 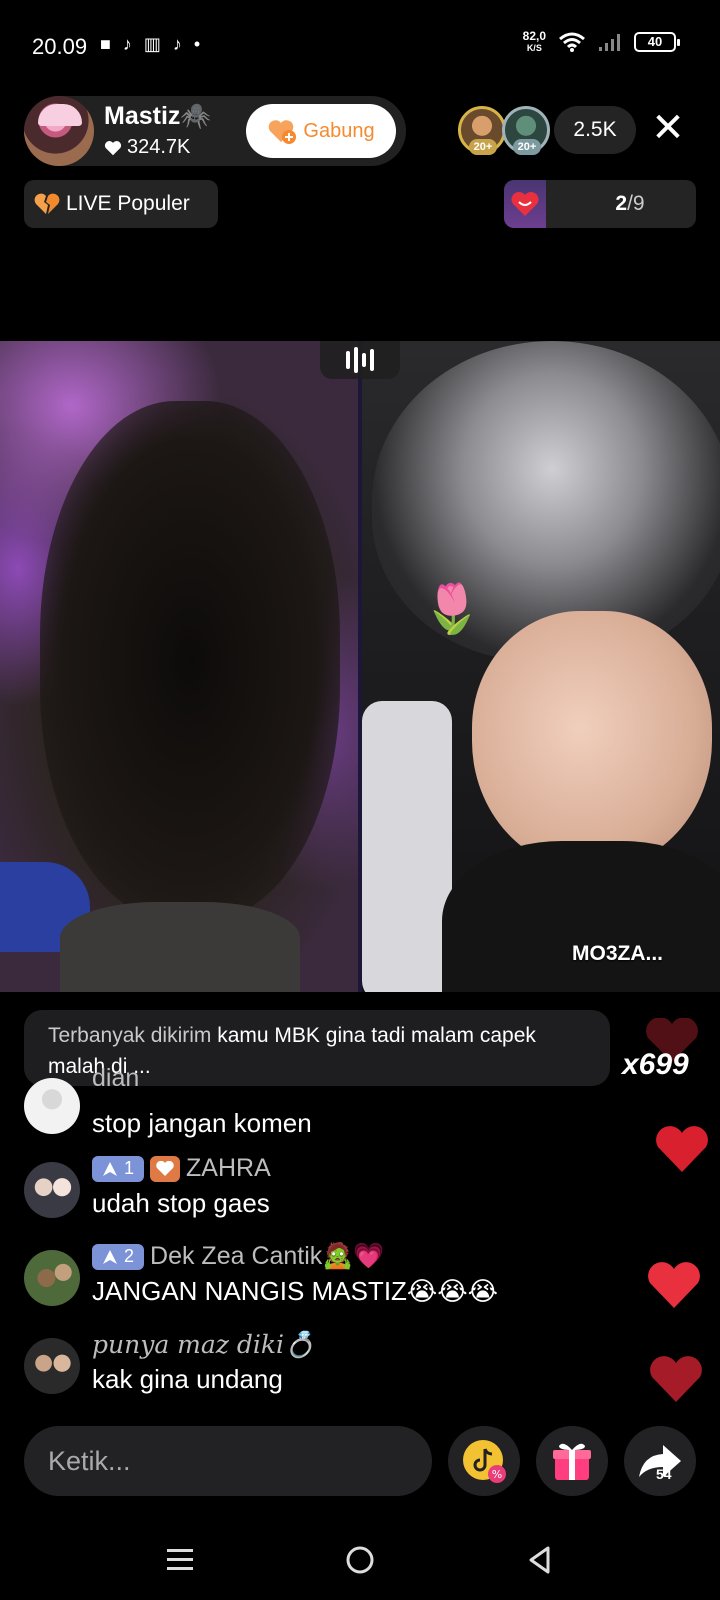 I want to click on join-label: Gabung, so click(x=339, y=130).